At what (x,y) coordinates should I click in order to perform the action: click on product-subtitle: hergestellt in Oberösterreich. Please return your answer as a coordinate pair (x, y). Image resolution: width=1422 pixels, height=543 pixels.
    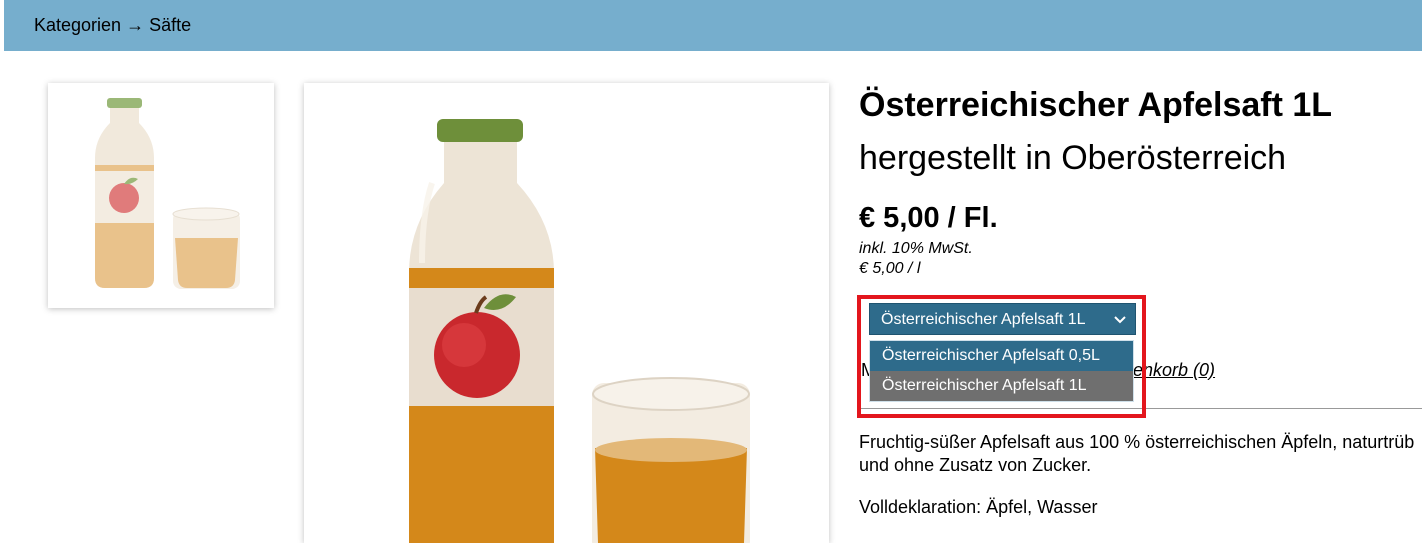
    Looking at the image, I should click on (1073, 158).